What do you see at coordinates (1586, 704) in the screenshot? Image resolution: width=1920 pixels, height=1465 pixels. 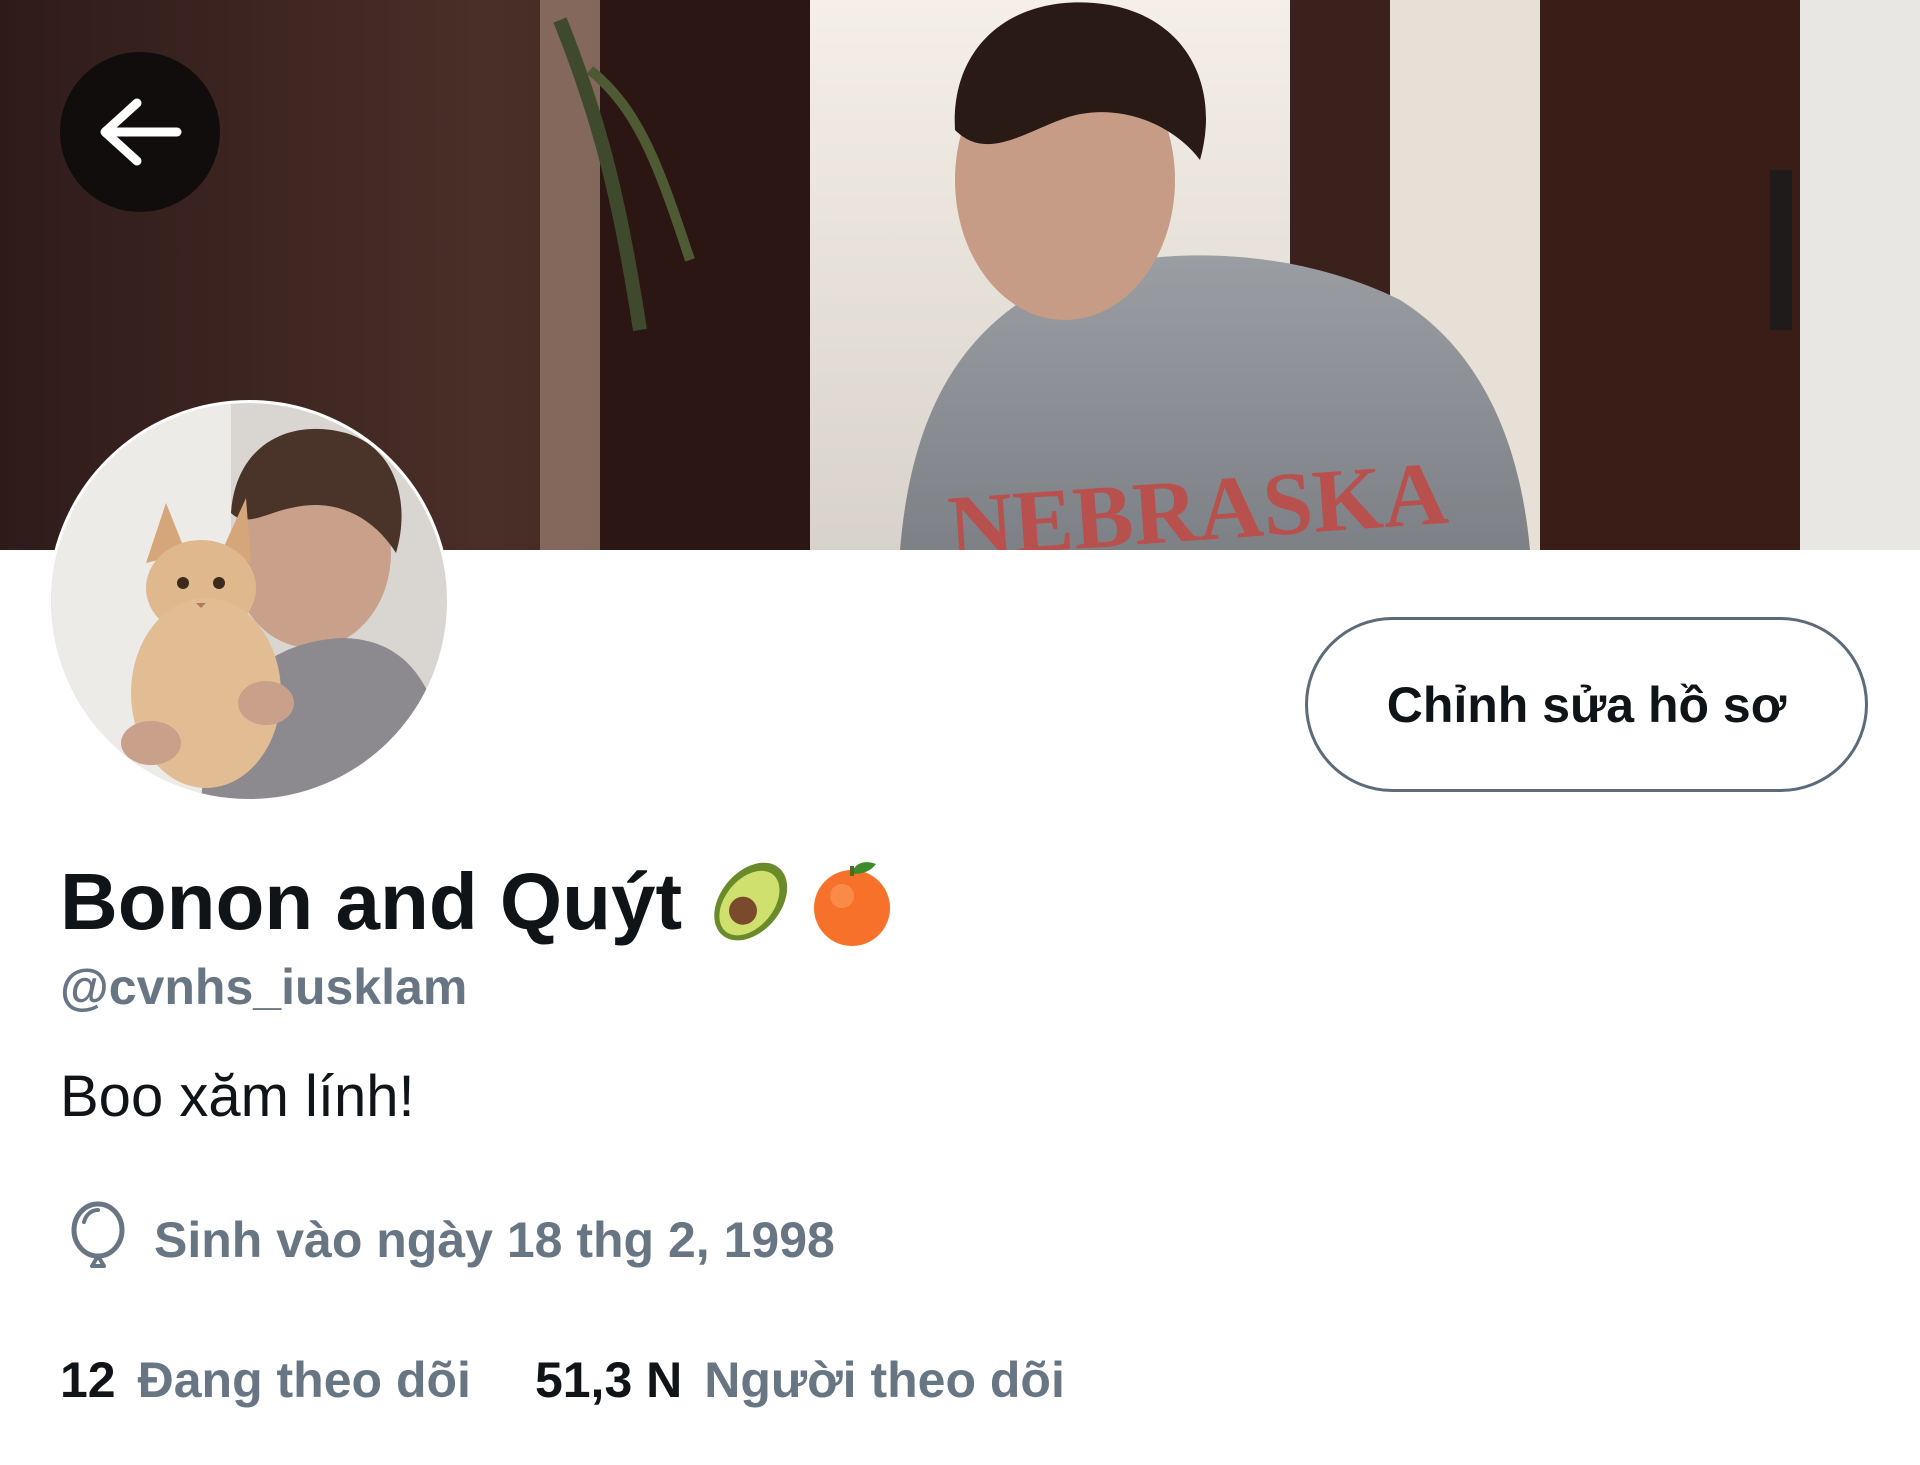 I see `edit-profile-button: Chỉnh sửa hồ sơ` at bounding box center [1586, 704].